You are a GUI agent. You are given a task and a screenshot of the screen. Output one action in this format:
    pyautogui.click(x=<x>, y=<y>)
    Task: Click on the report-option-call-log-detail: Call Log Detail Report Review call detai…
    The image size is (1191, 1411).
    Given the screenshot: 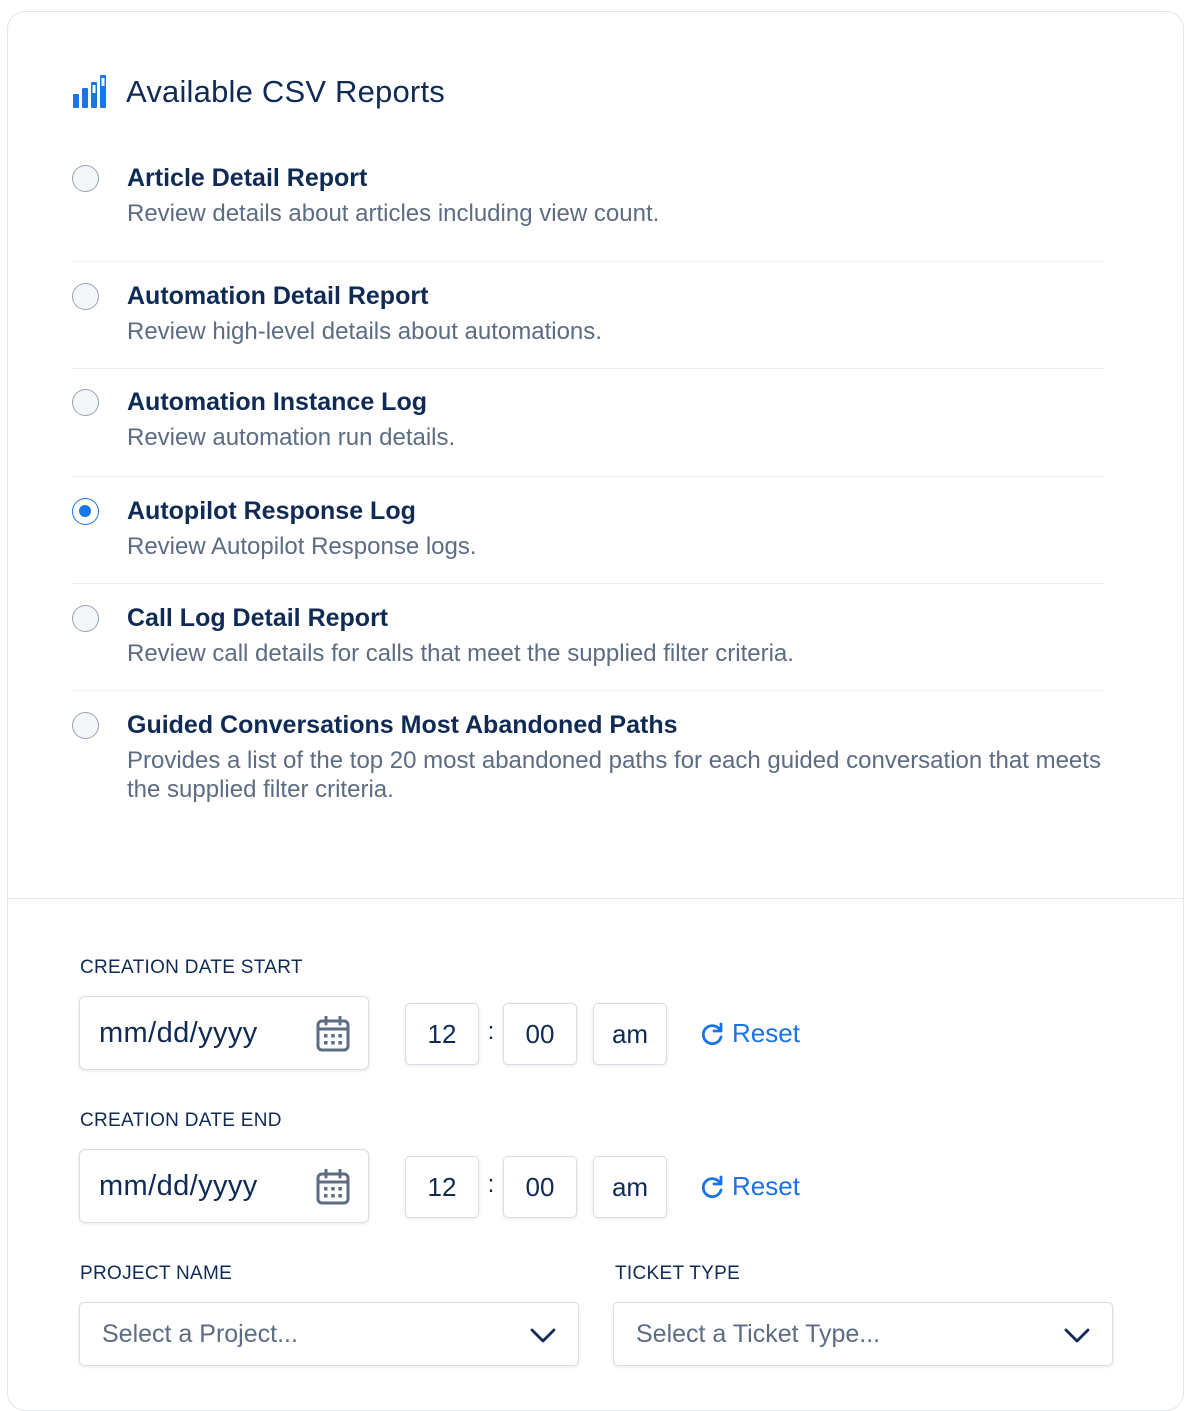 What is the action you would take?
    pyautogui.click(x=588, y=637)
    